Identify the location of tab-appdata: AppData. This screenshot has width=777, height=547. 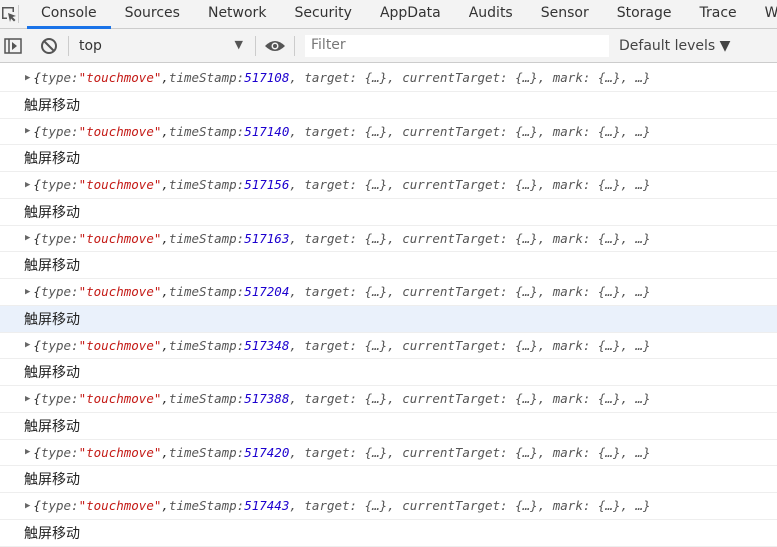
(410, 14).